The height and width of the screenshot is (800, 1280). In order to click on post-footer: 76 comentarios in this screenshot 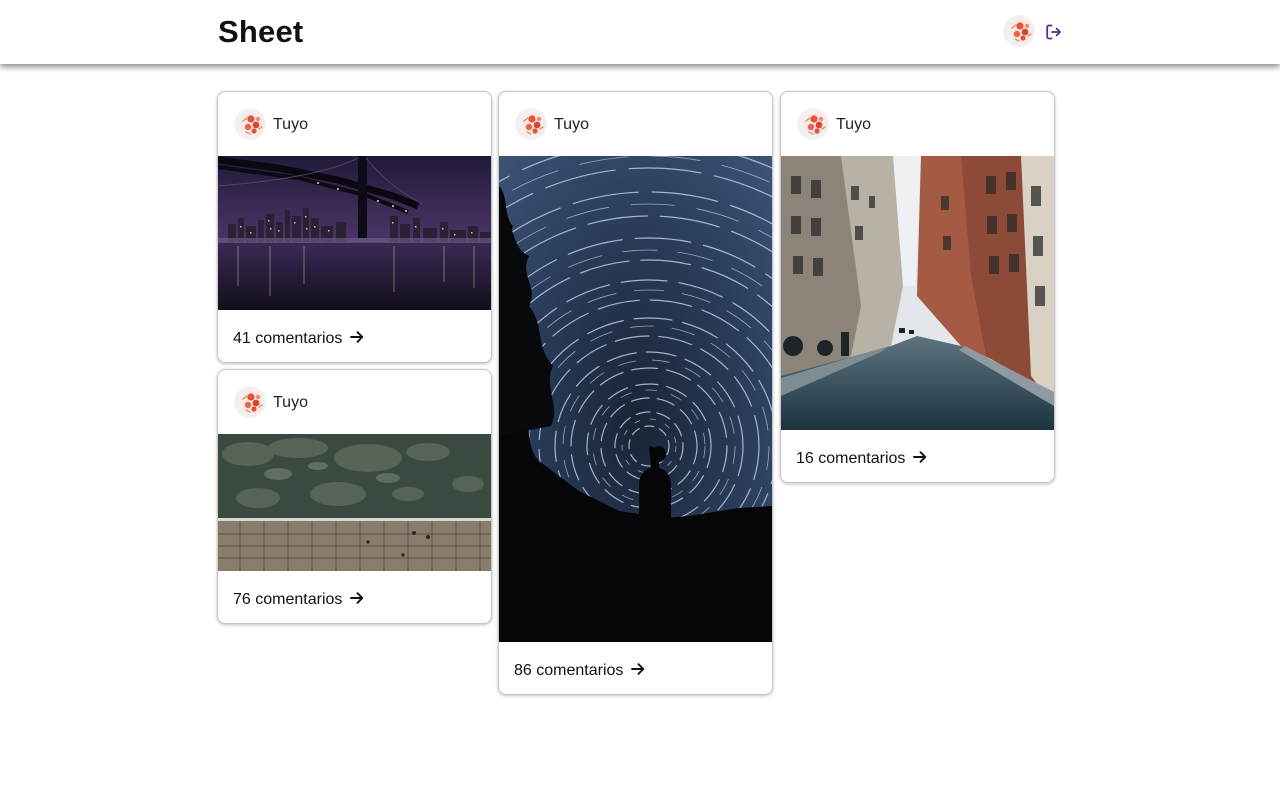, I will do `click(354, 597)`.